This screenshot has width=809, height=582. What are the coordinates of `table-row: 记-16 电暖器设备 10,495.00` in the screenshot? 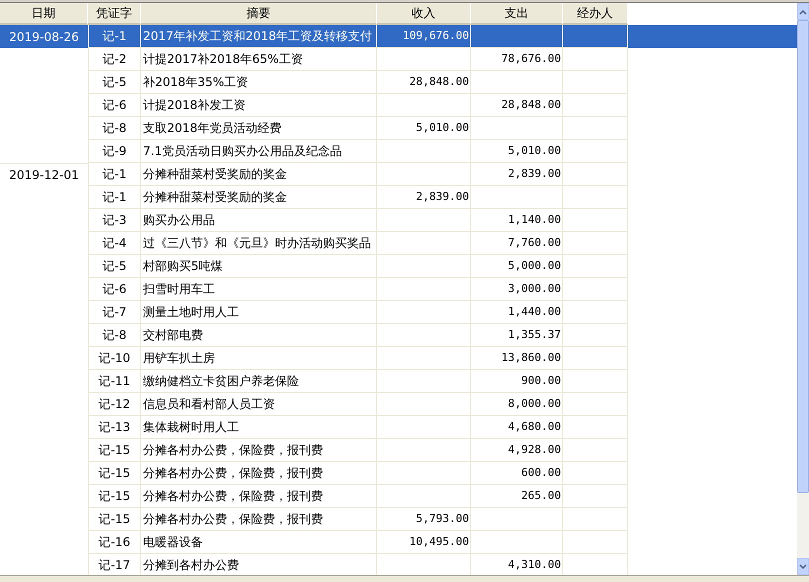 It's located at (398, 542).